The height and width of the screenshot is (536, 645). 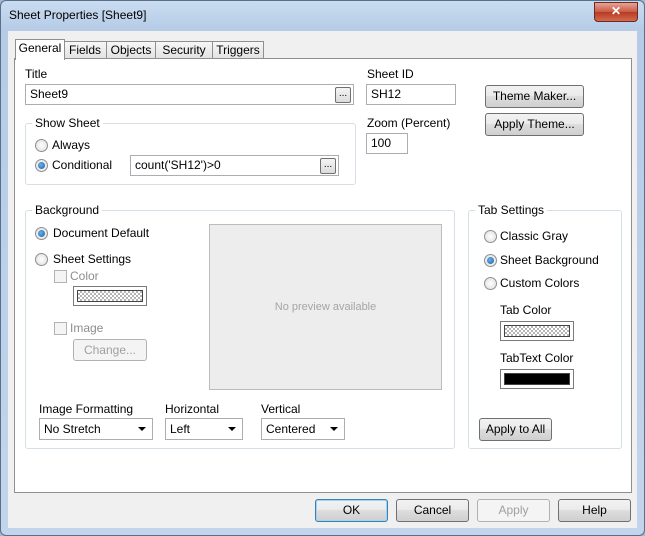 I want to click on title-input: Sheet9, so click(x=189, y=94).